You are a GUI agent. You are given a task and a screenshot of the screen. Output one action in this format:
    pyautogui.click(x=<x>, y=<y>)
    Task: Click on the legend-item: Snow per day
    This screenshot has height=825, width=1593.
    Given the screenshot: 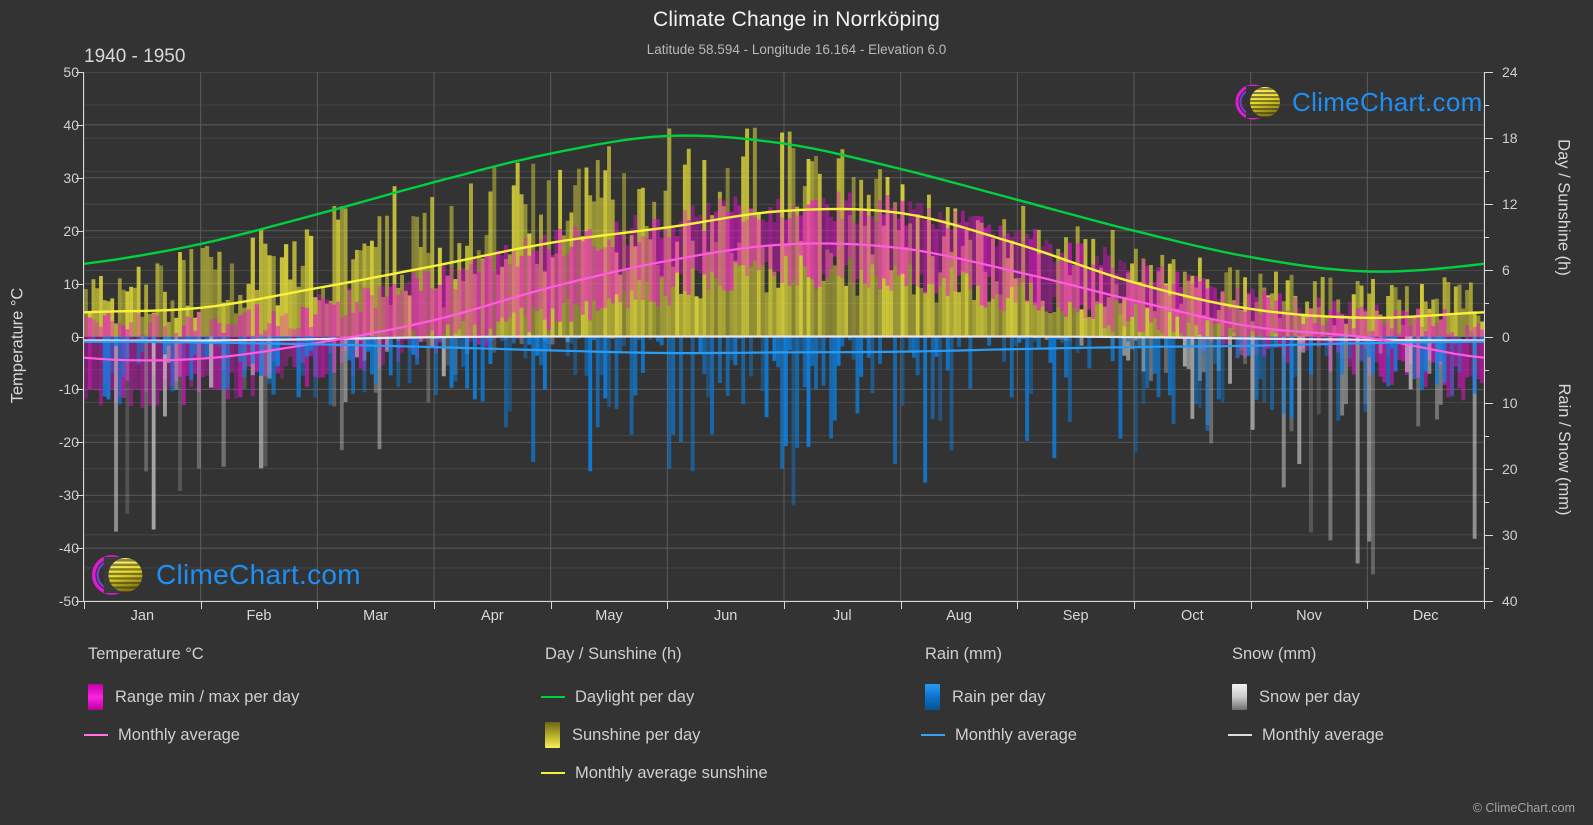 What is the action you would take?
    pyautogui.click(x=1308, y=697)
    